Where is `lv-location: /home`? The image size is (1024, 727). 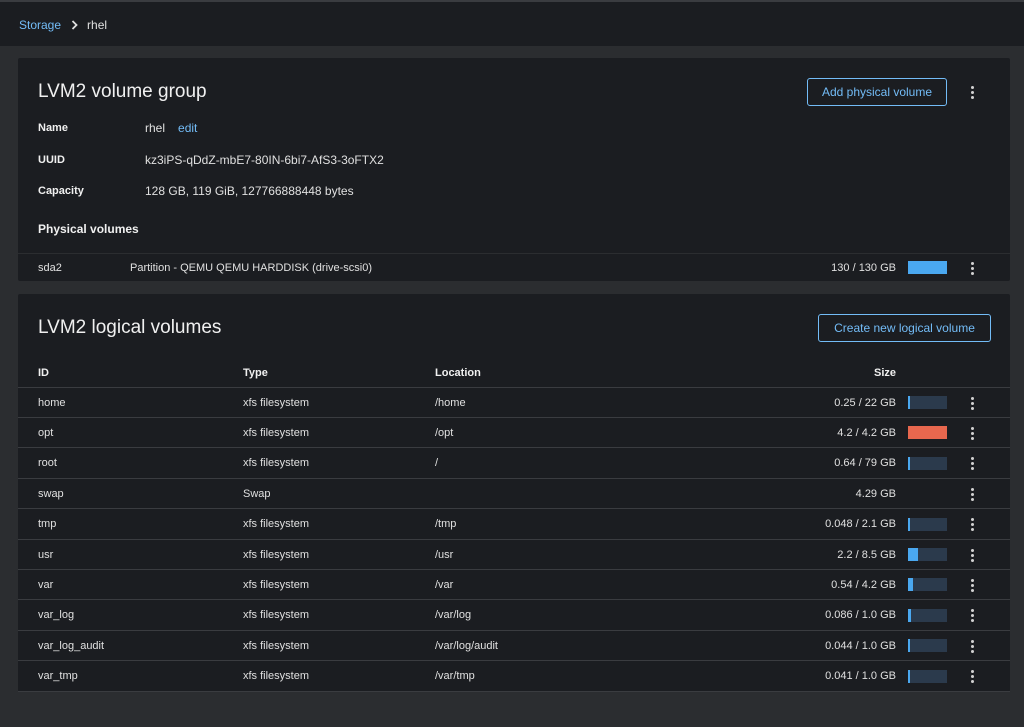
lv-location: /home is located at coordinates (450, 402).